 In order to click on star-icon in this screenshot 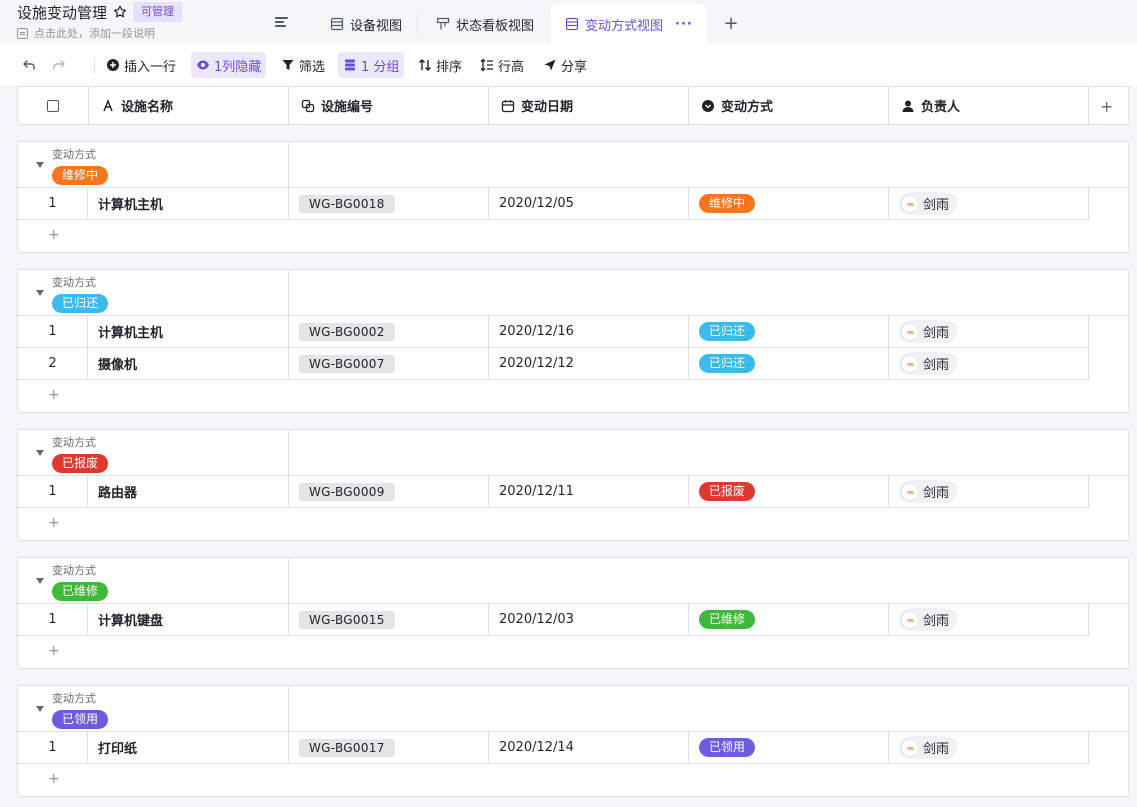, I will do `click(120, 12)`.